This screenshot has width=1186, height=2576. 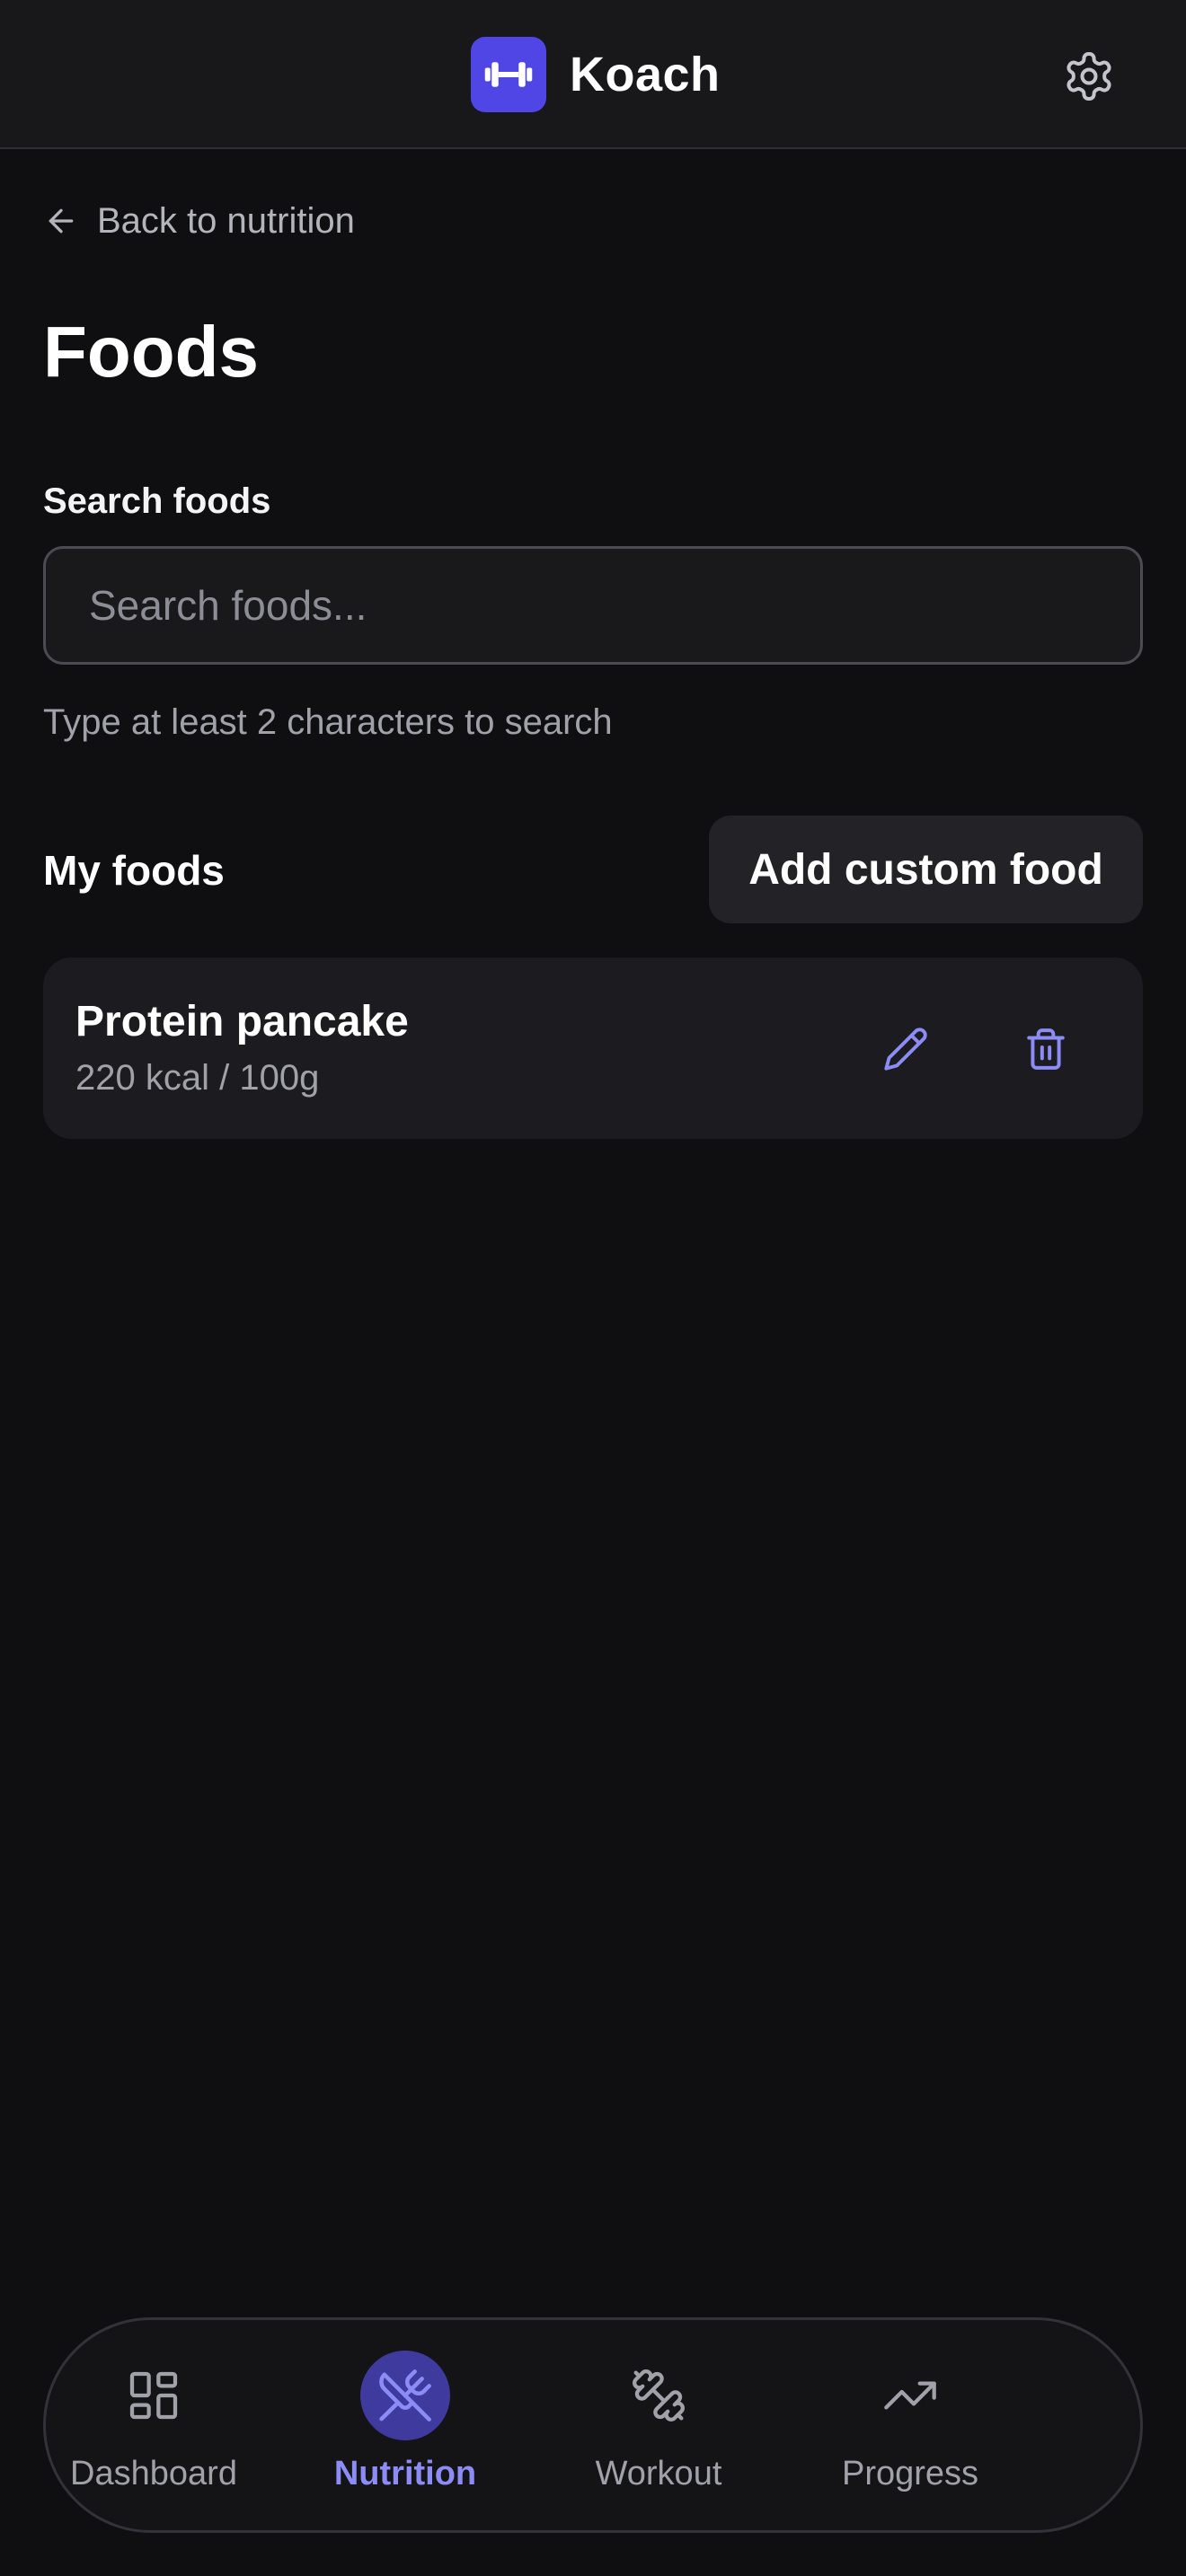 I want to click on trending-up-icon, so click(x=910, y=2395).